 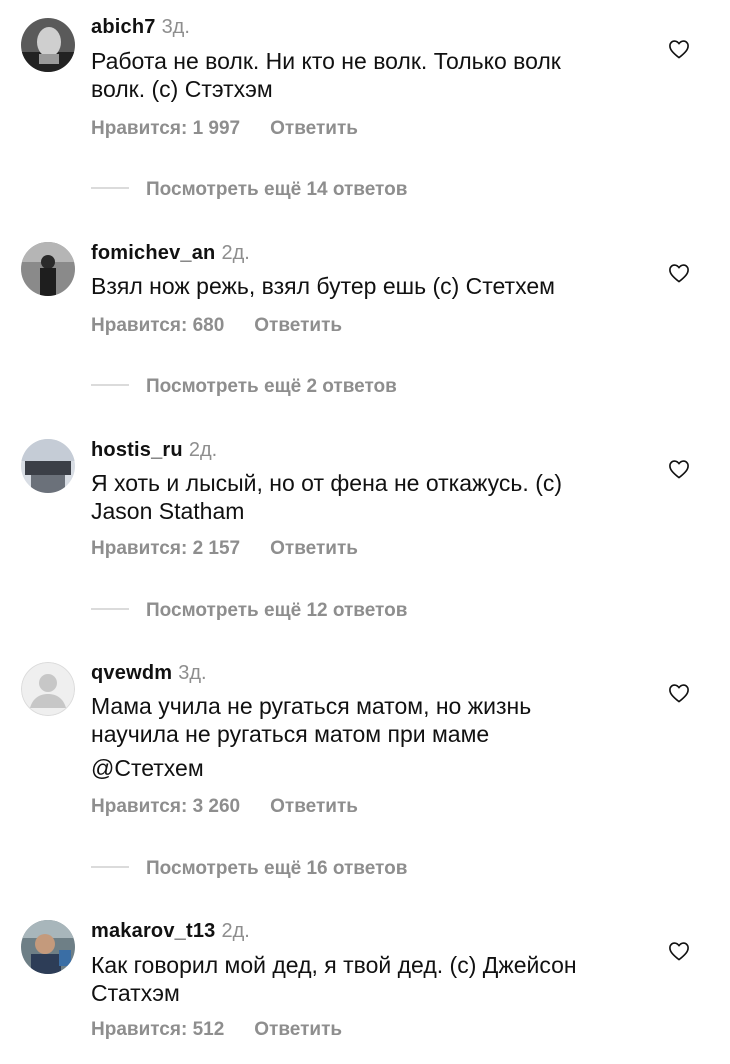 What do you see at coordinates (158, 325) in the screenshot?
I see `like-count: Нравится: 680` at bounding box center [158, 325].